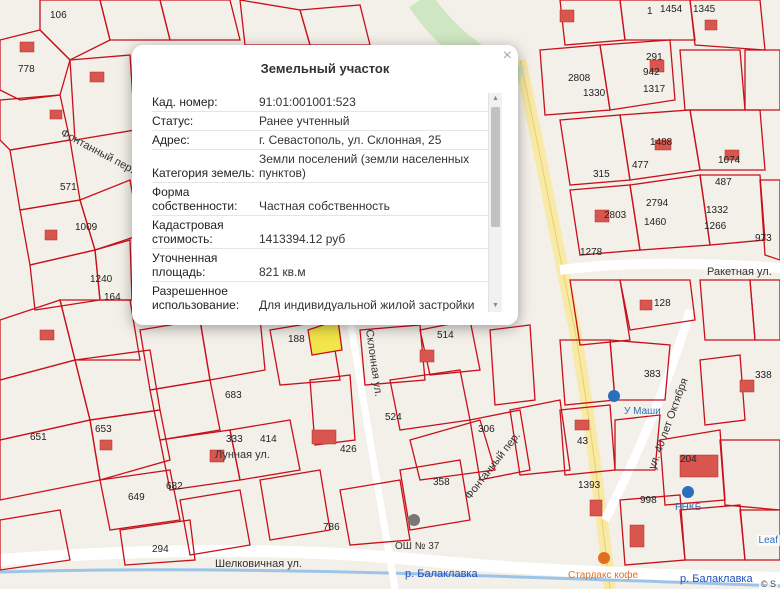  Describe the element at coordinates (307, 102) in the screenshot. I see `field-value: 91:01:001001:523` at that location.